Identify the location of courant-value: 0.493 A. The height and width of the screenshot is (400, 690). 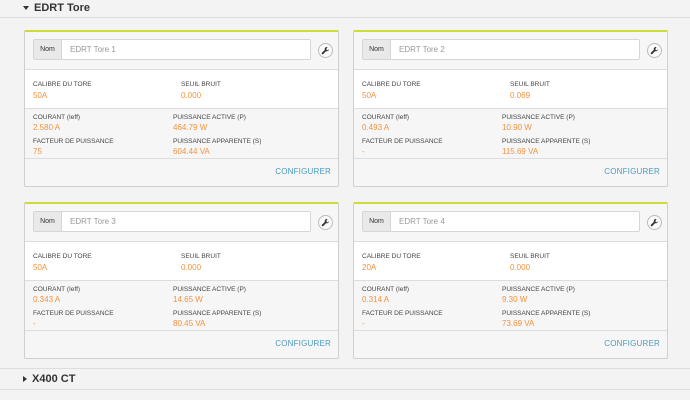
(376, 127).